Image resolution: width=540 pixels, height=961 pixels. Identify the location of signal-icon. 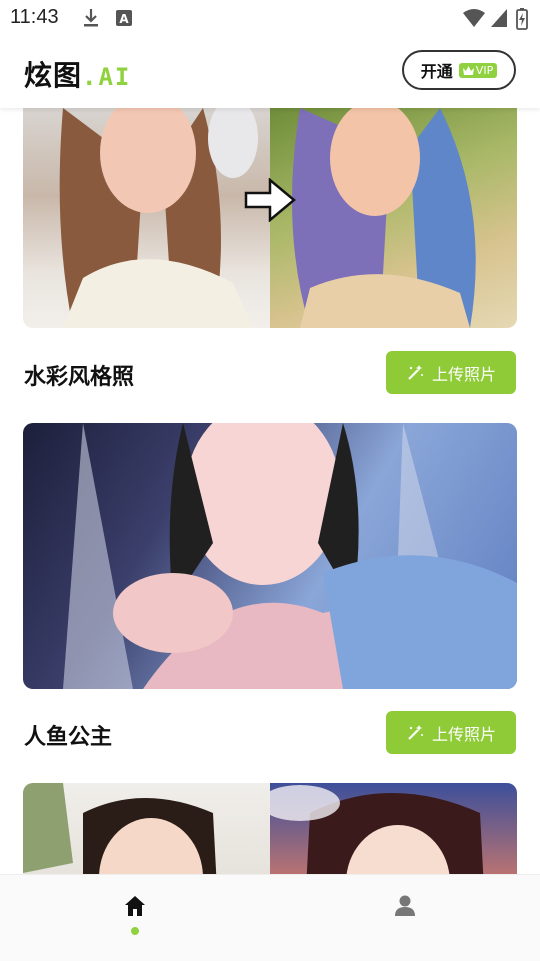
(499, 18).